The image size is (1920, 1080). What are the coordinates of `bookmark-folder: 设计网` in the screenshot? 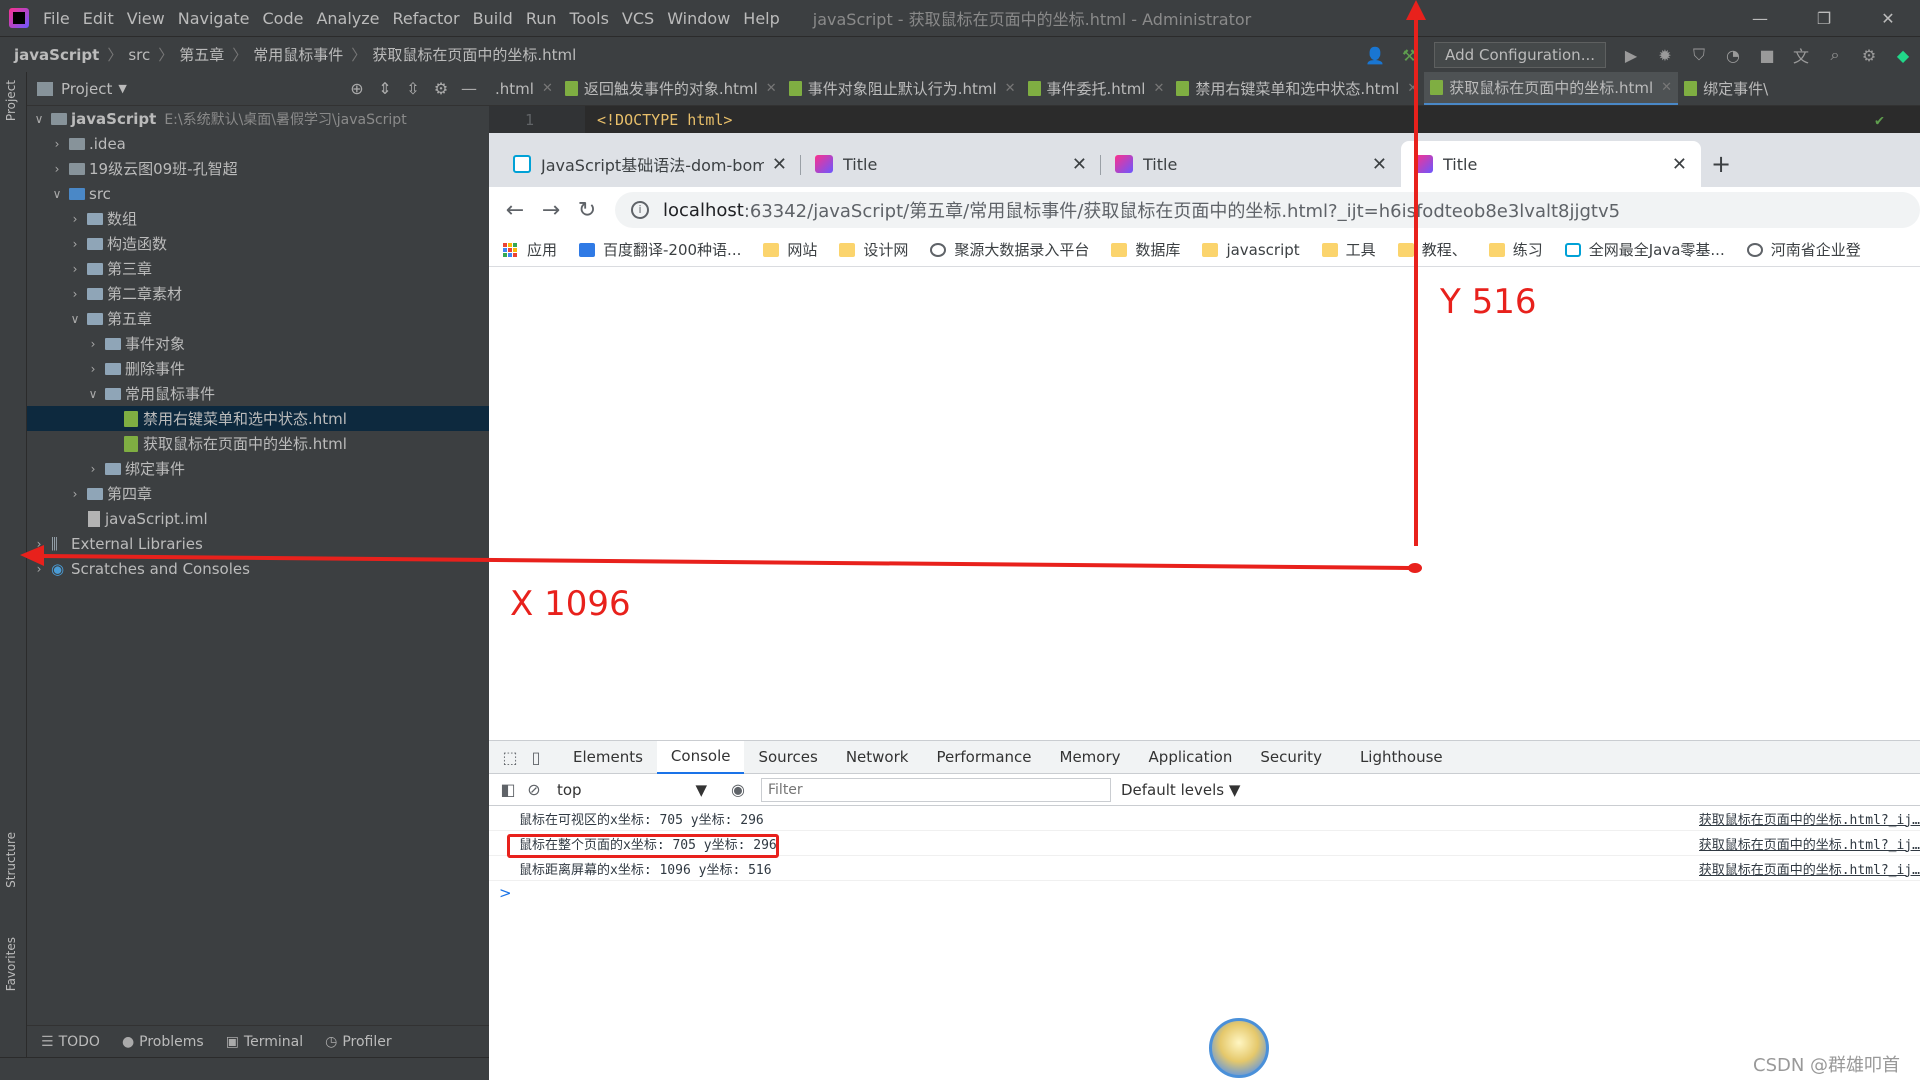 It's located at (873, 249).